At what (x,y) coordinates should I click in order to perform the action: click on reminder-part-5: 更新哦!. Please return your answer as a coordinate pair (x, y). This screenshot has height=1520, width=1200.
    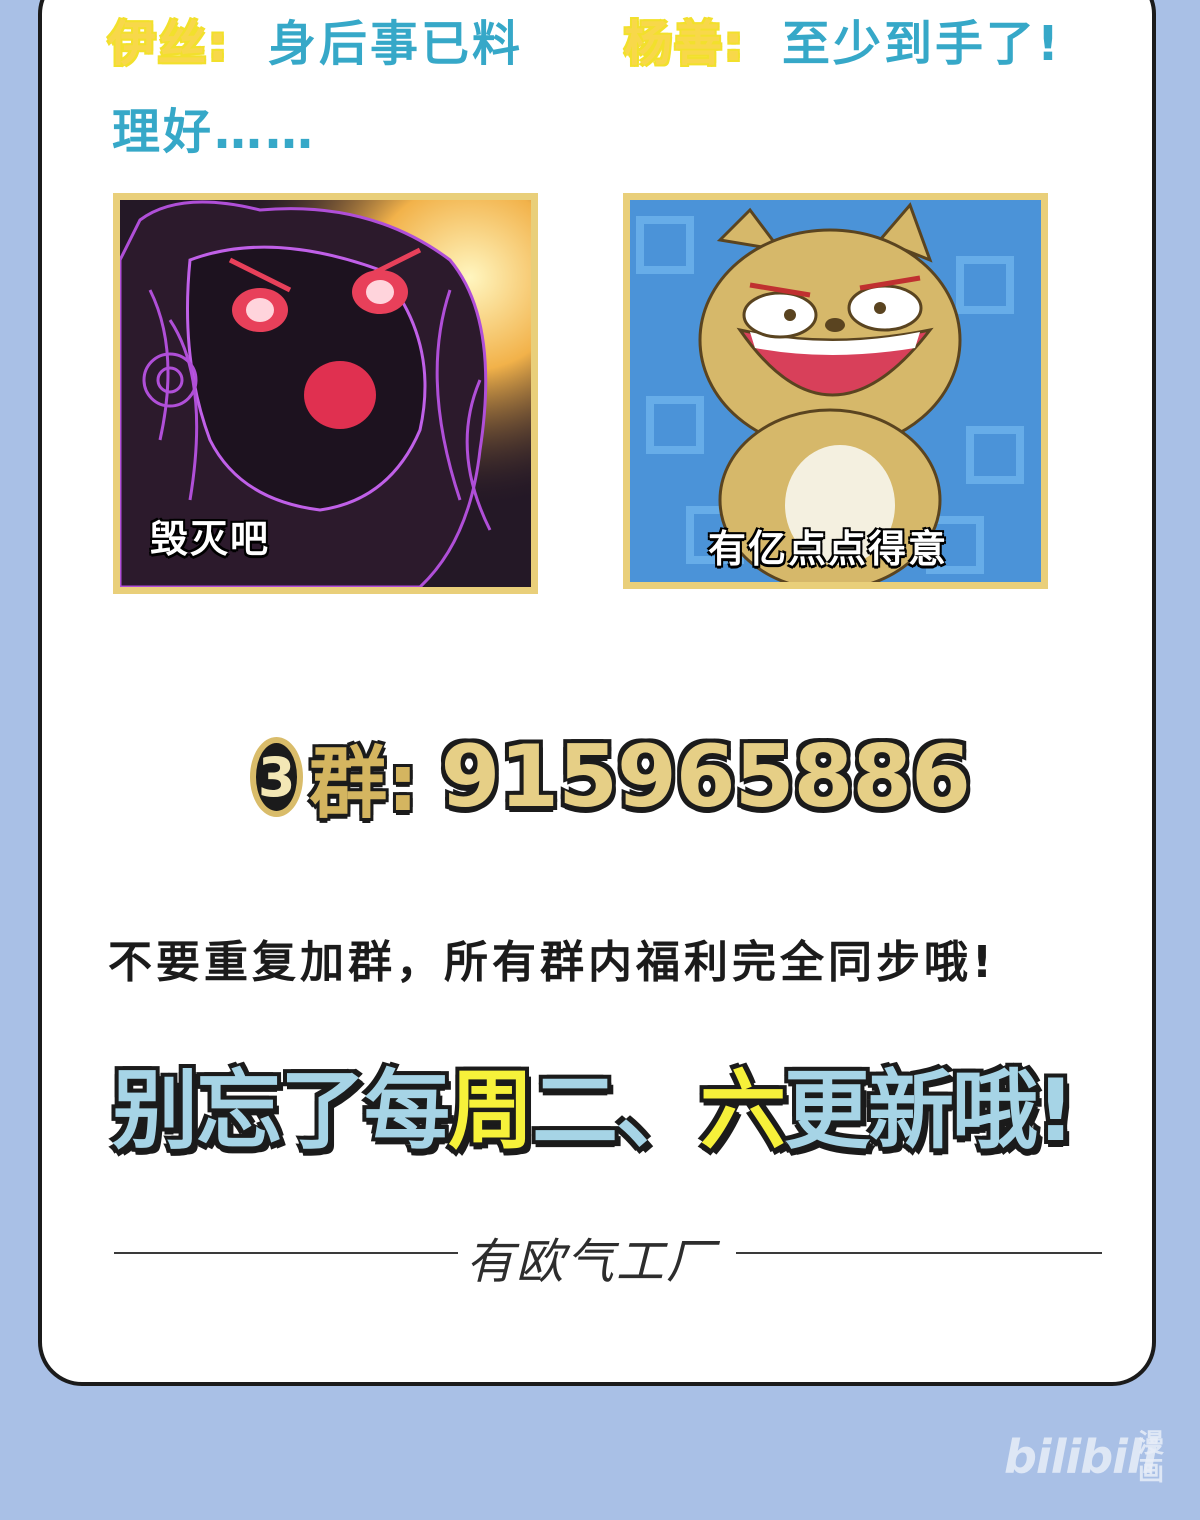
    Looking at the image, I should click on (929, 1111).